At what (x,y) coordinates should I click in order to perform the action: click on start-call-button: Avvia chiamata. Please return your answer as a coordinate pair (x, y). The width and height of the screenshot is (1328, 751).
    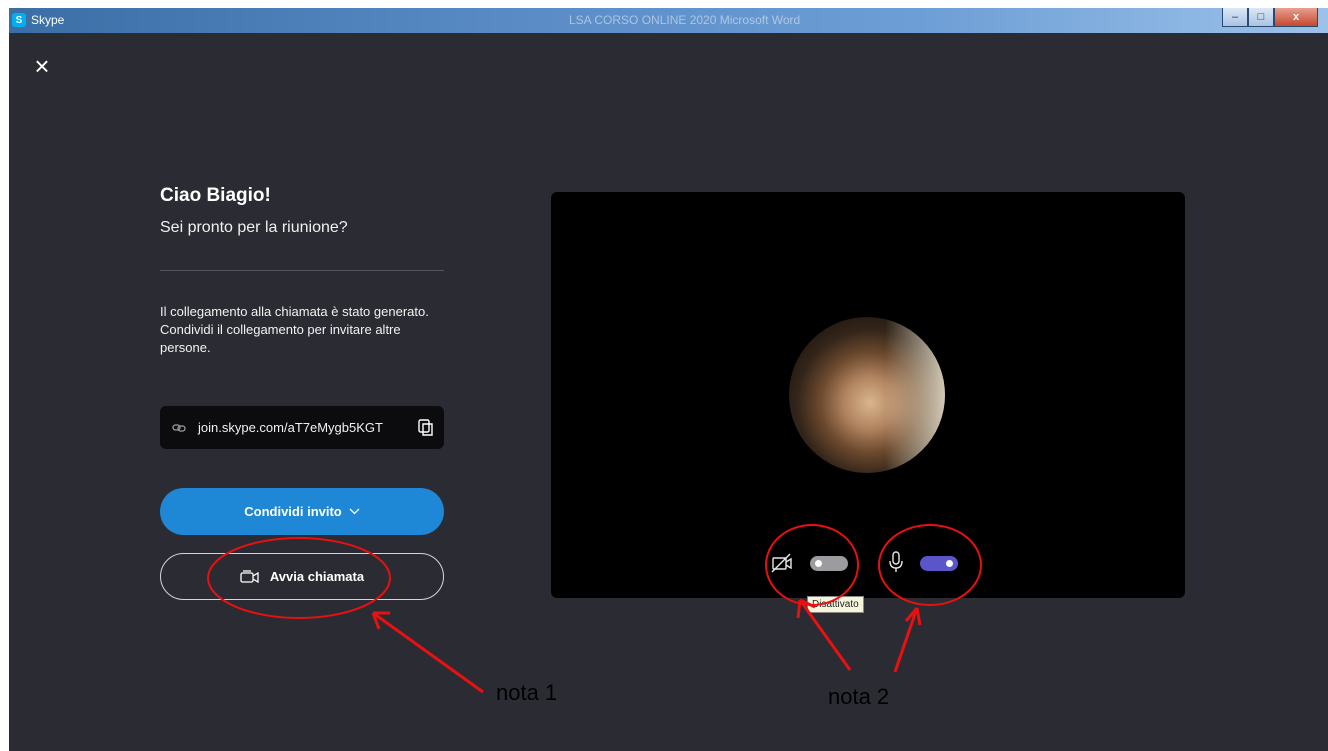
    Looking at the image, I should click on (302, 576).